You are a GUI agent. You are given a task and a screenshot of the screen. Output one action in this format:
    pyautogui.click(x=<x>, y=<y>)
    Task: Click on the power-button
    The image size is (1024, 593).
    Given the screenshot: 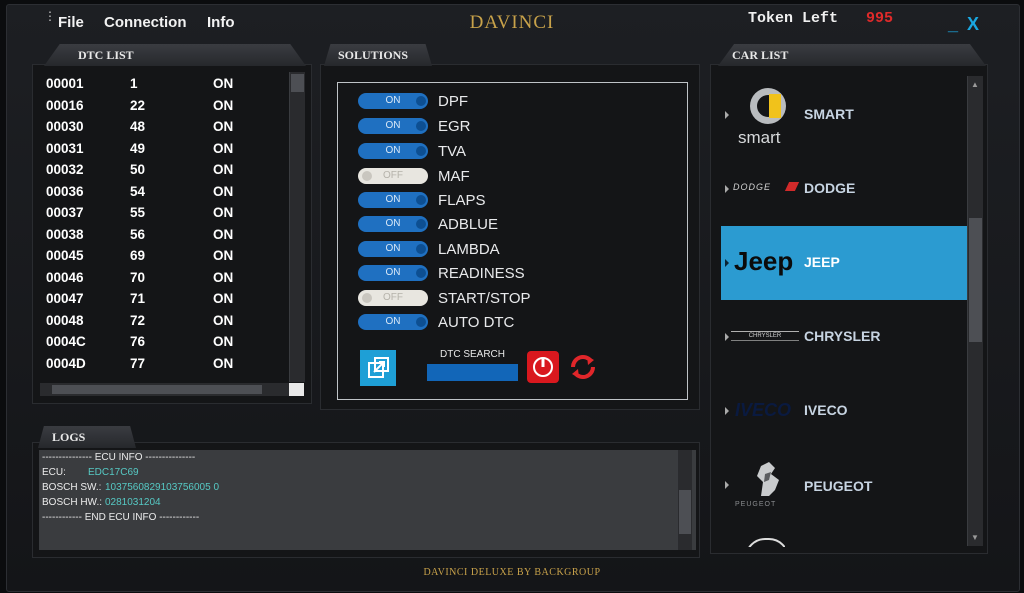 What is the action you would take?
    pyautogui.click(x=543, y=367)
    